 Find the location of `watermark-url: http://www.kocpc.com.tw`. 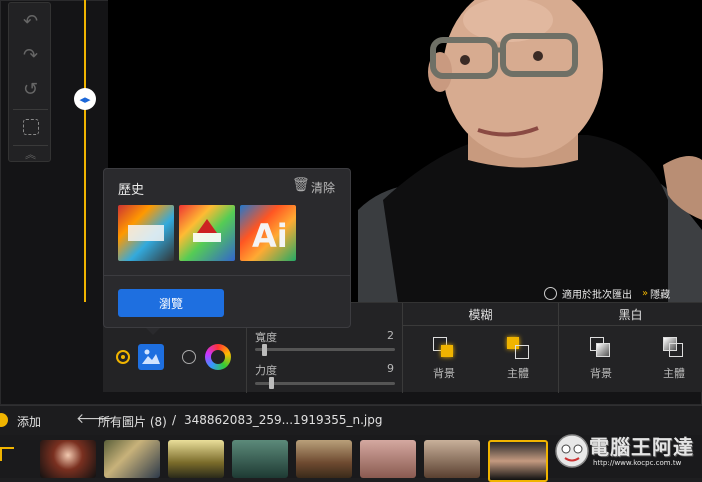

watermark-url: http://www.kocpc.com.tw is located at coordinates (637, 463).